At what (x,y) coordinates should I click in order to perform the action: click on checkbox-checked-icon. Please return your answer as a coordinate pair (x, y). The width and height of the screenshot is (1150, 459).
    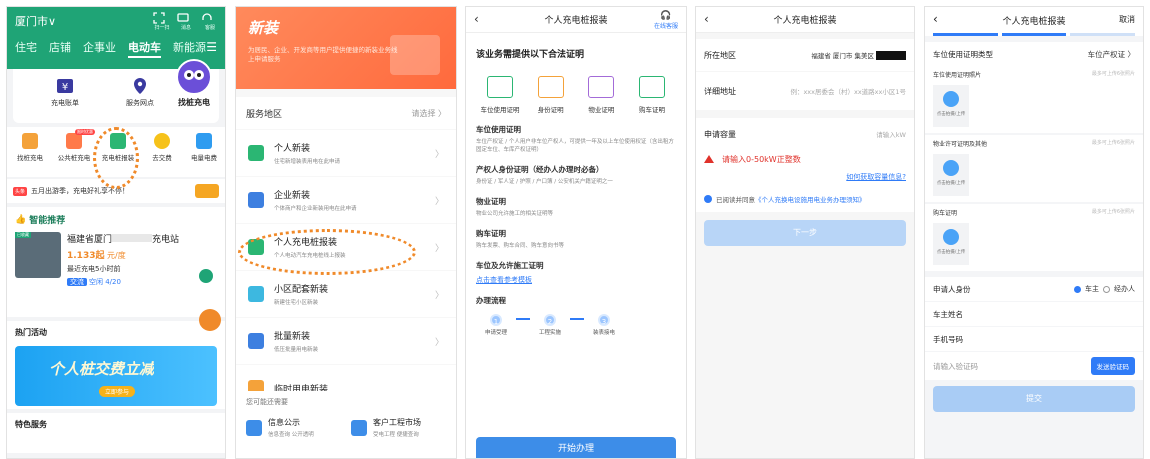
    Looking at the image, I should click on (708, 199).